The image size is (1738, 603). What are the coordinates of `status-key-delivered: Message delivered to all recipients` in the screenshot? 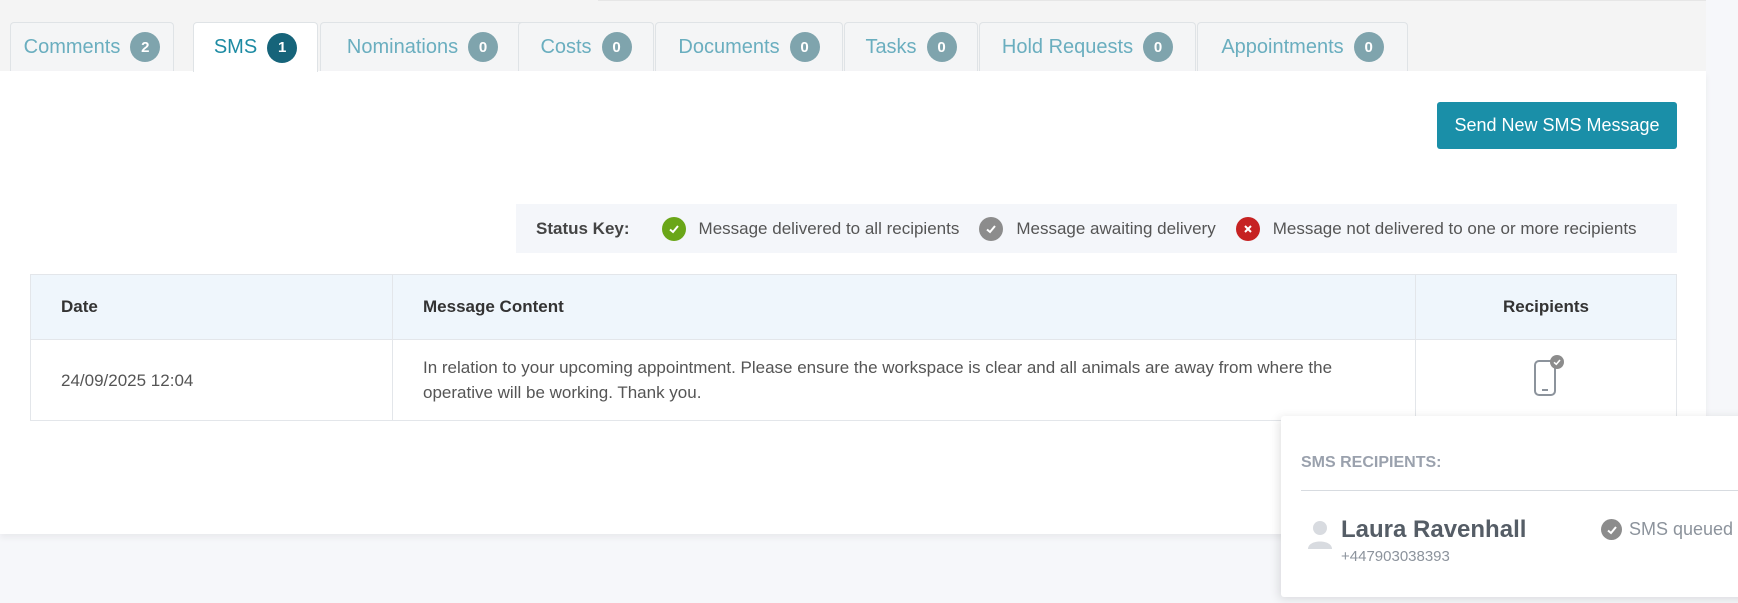 It's located at (810, 228).